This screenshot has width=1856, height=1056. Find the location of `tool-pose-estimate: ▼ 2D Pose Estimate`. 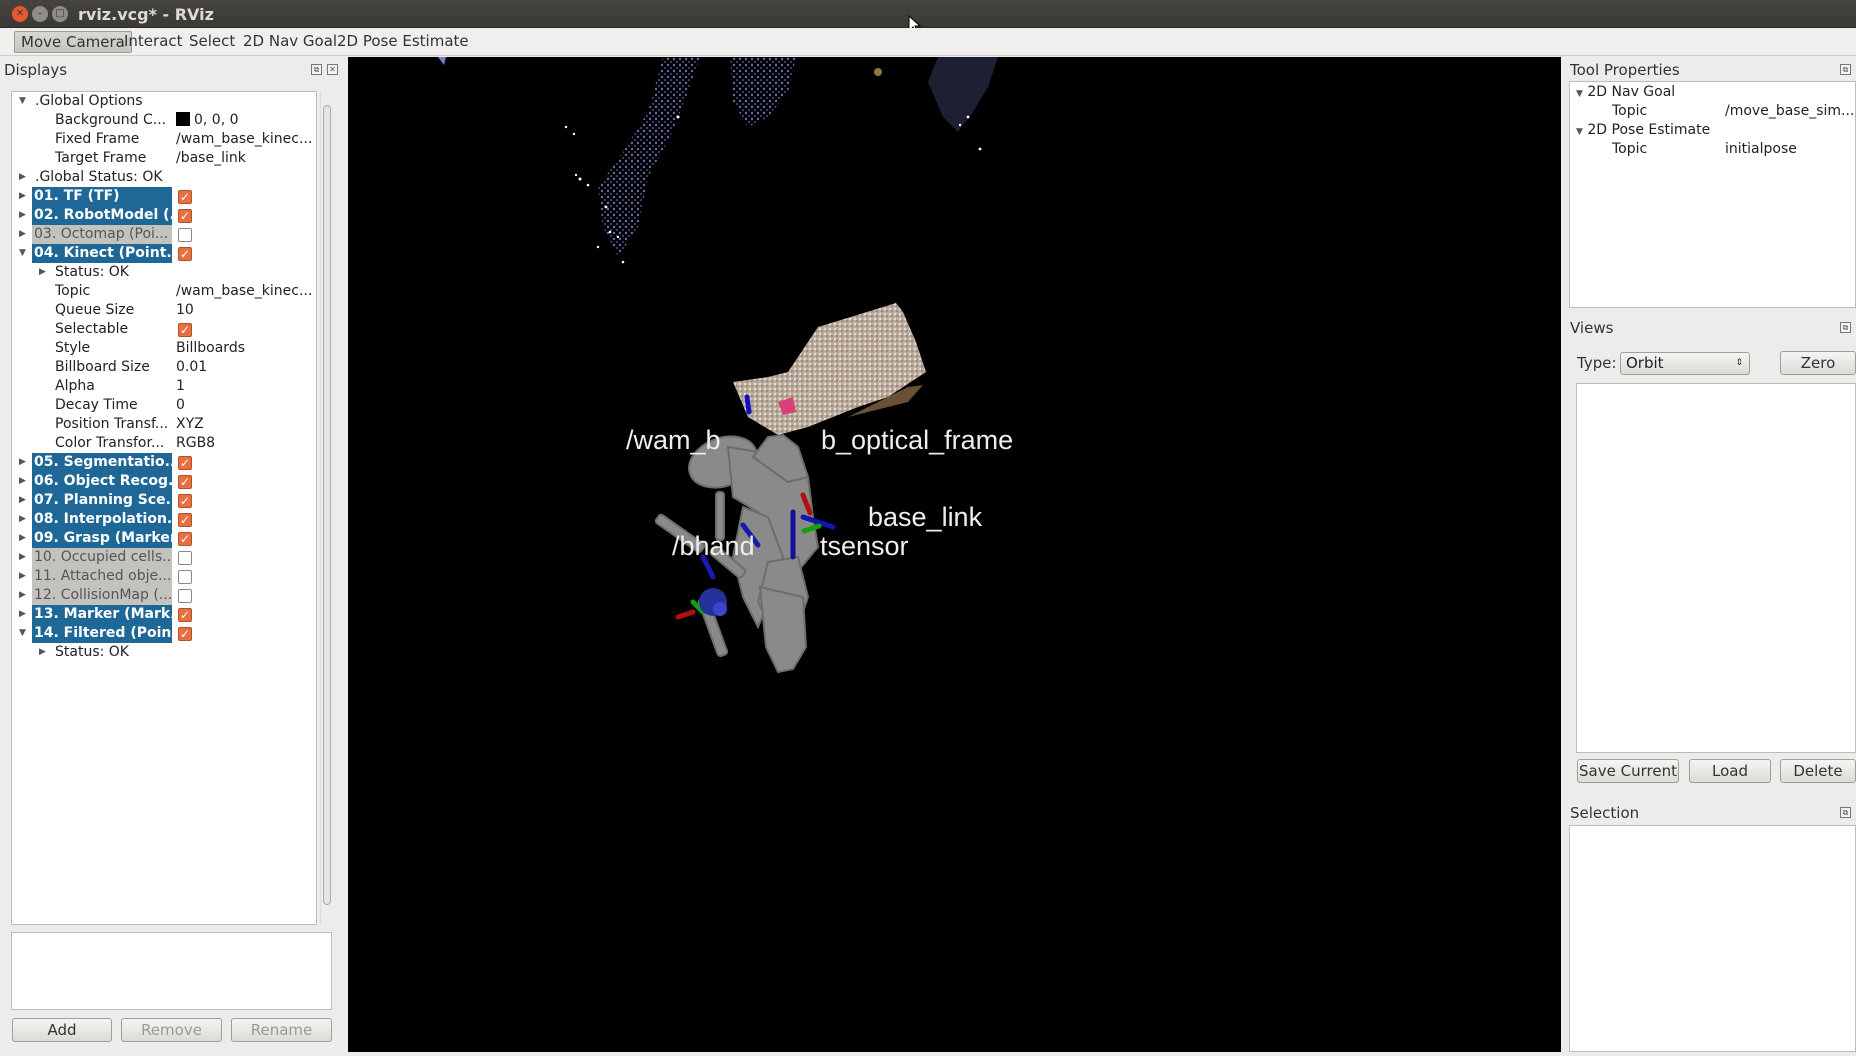

tool-pose-estimate: ▼ 2D Pose Estimate is located at coordinates (1643, 130).